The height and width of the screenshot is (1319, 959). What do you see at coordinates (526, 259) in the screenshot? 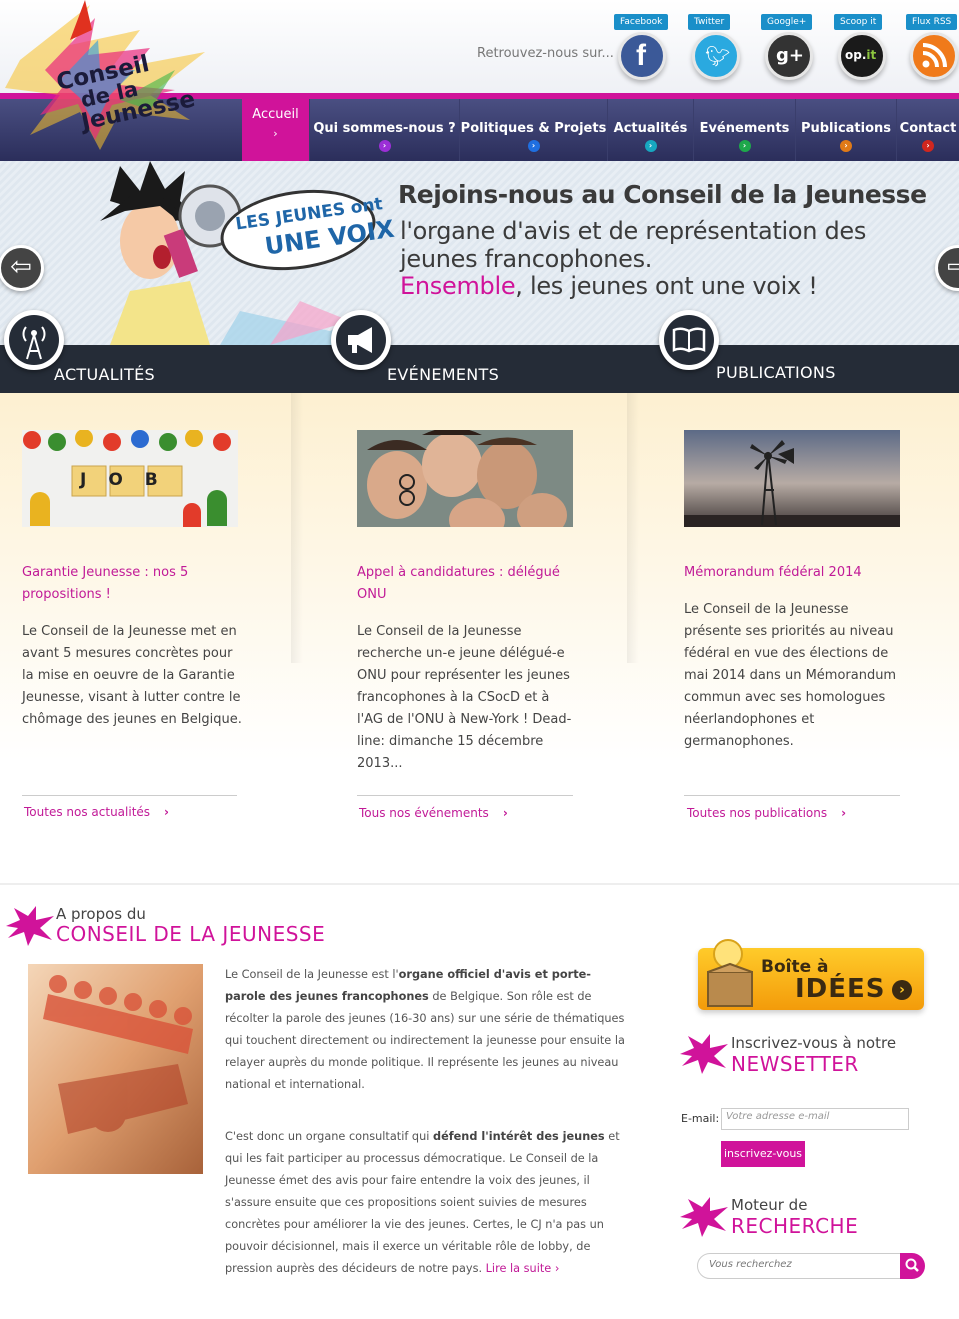
I see `banner-line-2: jeunes francophones.` at bounding box center [526, 259].